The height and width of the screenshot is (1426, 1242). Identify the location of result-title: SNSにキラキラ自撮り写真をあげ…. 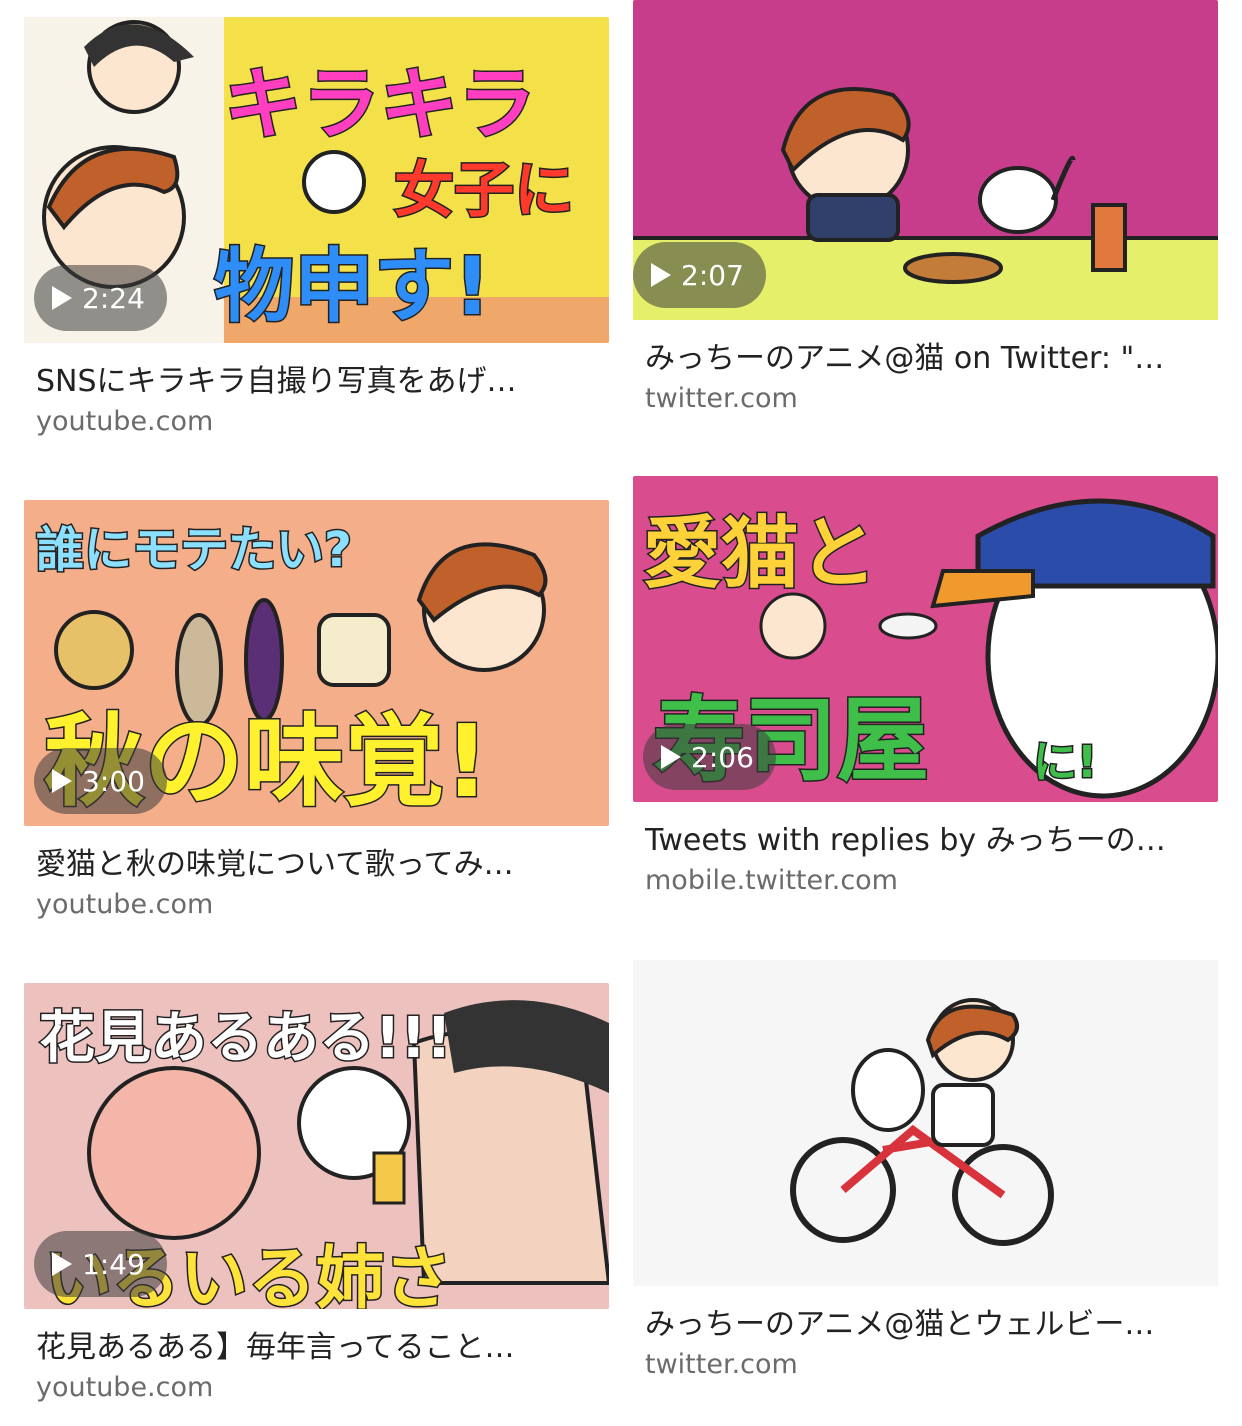
(316, 382).